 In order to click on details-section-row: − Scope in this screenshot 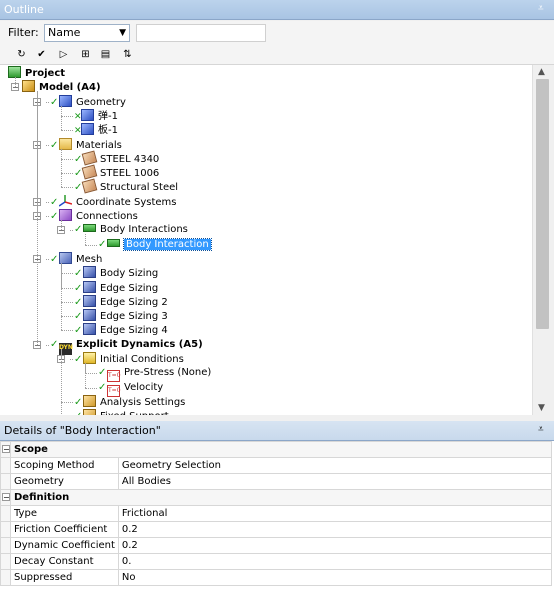, I will do `click(276, 449)`.